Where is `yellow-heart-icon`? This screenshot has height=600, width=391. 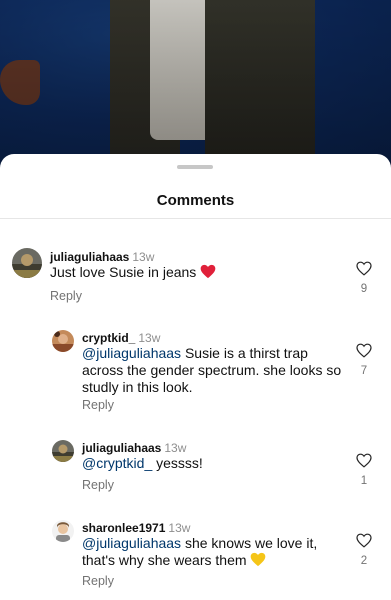 yellow-heart-icon is located at coordinates (258, 561).